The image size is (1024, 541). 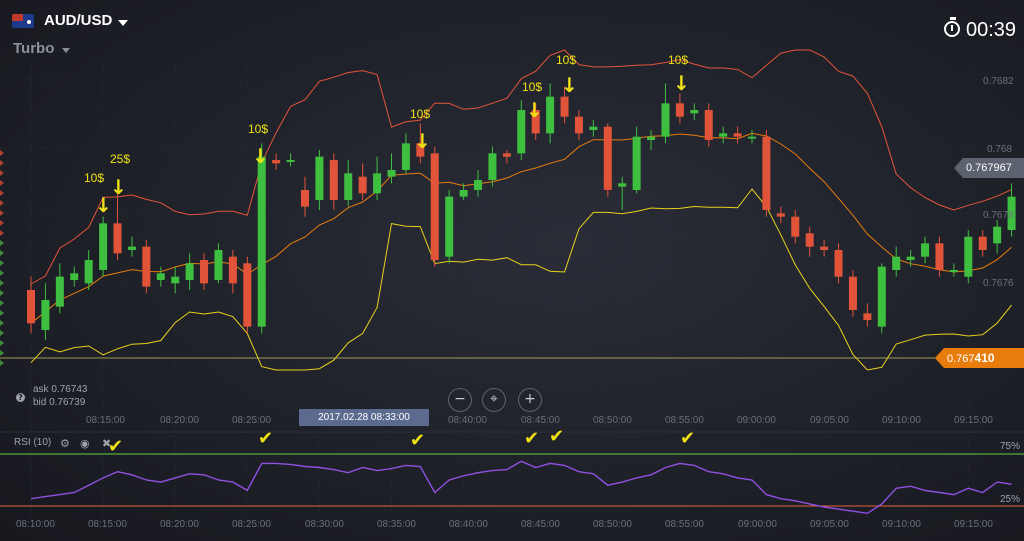 What do you see at coordinates (20, 397) in the screenshot?
I see `info-icon: ?` at bounding box center [20, 397].